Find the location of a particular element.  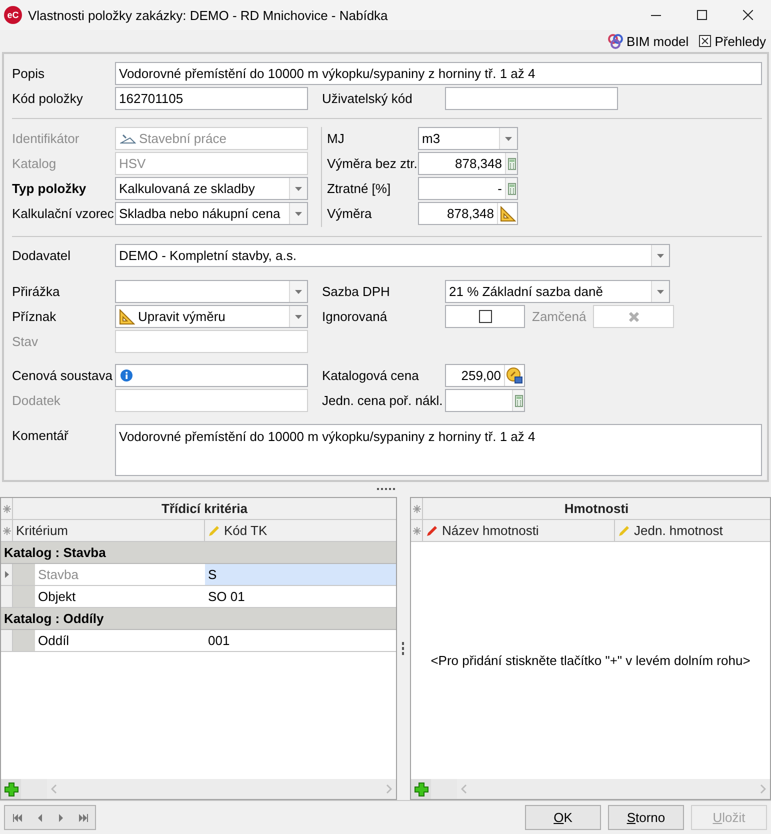

cross-icon is located at coordinates (634, 316).